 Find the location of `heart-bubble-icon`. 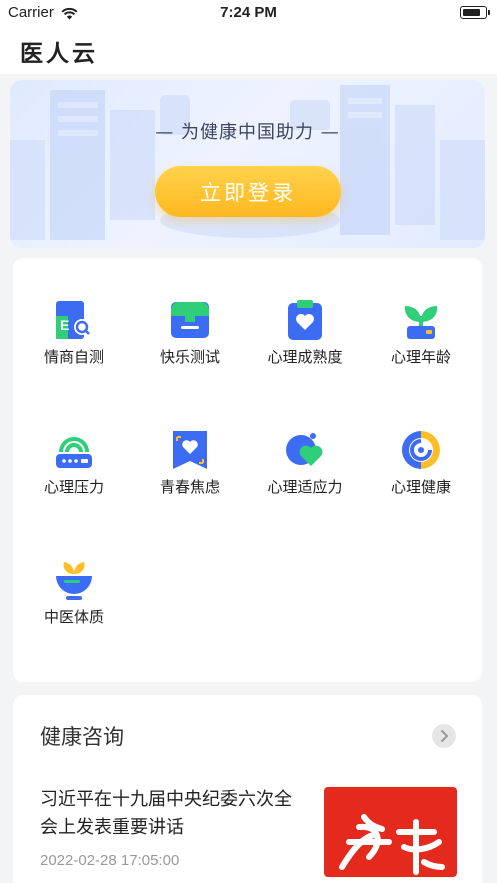

heart-bubble-icon is located at coordinates (304, 449).